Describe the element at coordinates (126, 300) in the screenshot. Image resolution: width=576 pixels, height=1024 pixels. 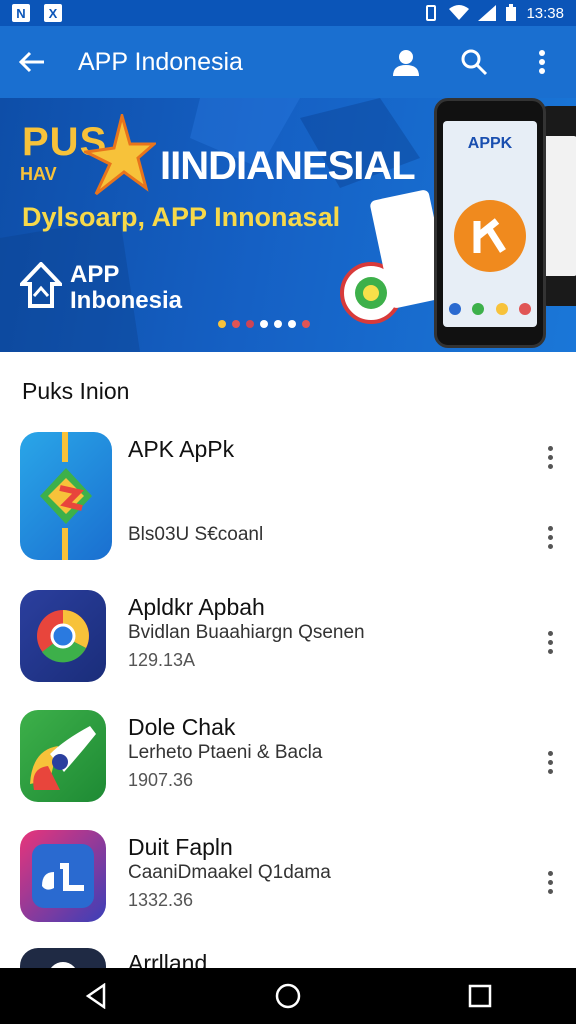
I see `banner-logo-line2: Inbonesia` at that location.